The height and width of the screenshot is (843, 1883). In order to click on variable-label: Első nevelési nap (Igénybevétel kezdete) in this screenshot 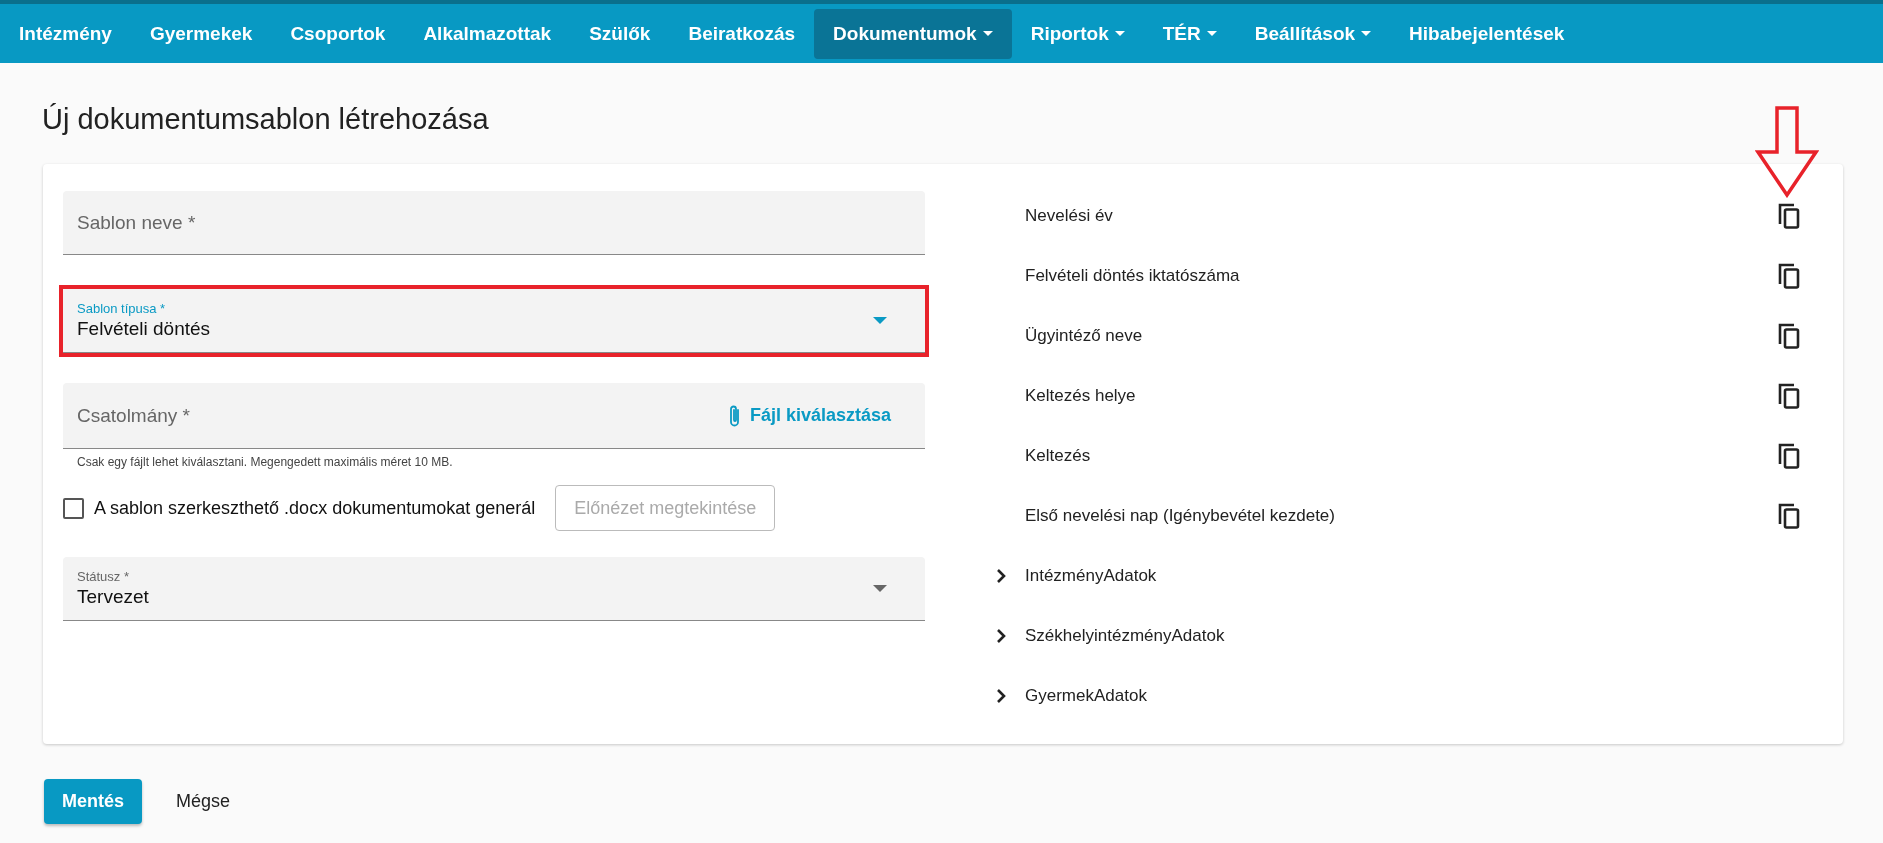, I will do `click(1180, 516)`.